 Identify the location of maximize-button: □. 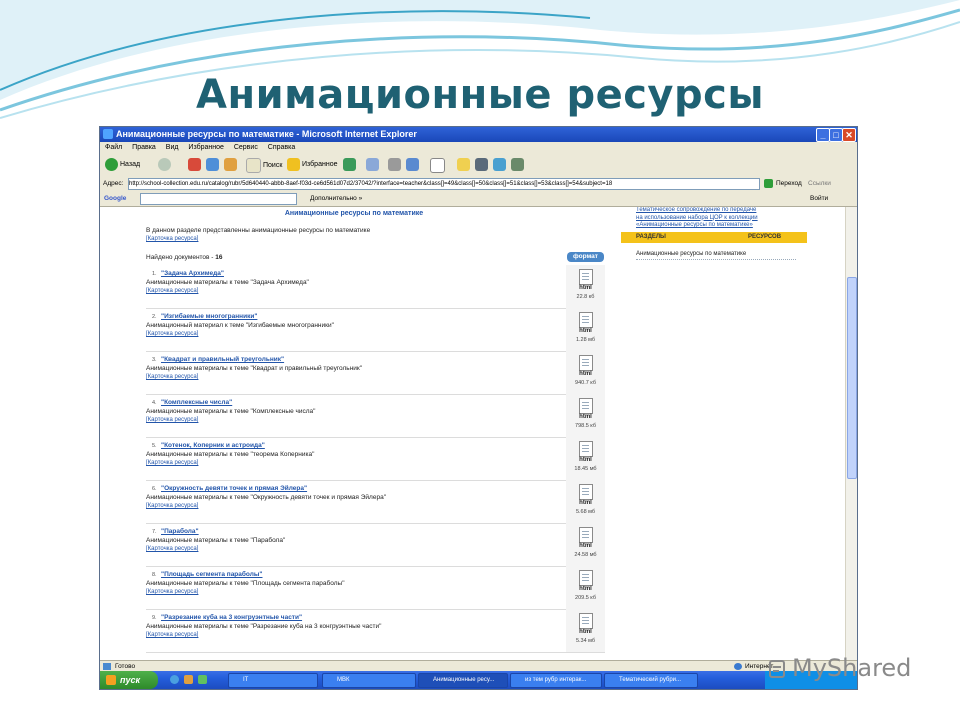
(836, 135).